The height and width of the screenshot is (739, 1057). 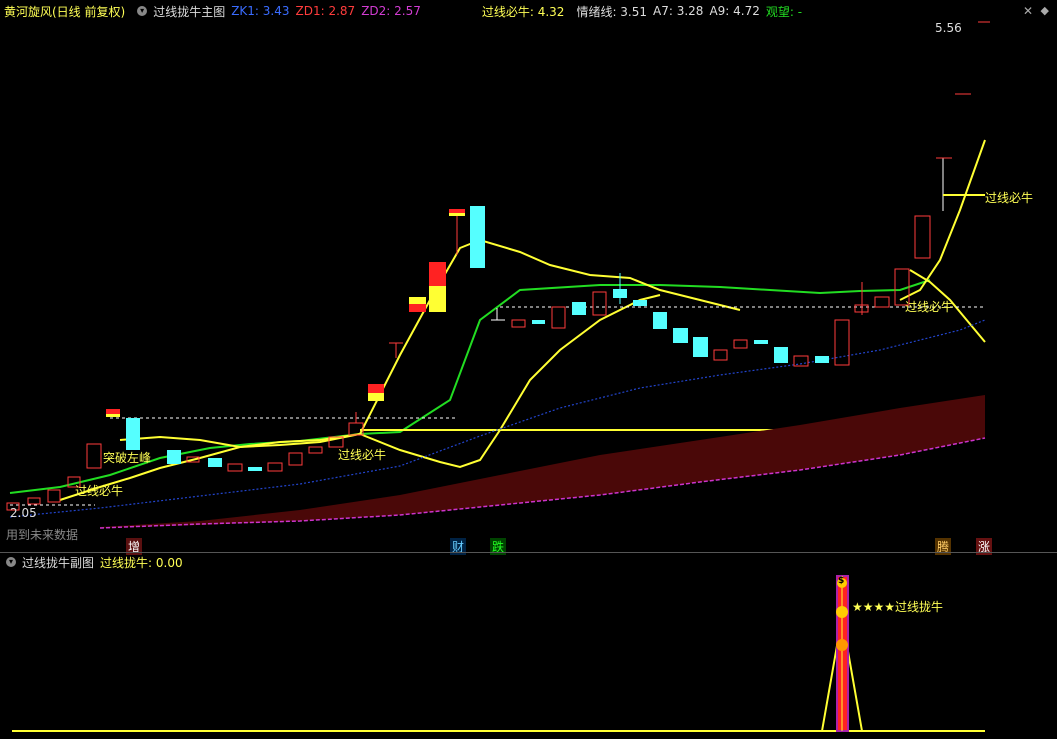 What do you see at coordinates (64, 11) in the screenshot?
I see `stock-name: 黄河旋风(日线 前复权)` at bounding box center [64, 11].